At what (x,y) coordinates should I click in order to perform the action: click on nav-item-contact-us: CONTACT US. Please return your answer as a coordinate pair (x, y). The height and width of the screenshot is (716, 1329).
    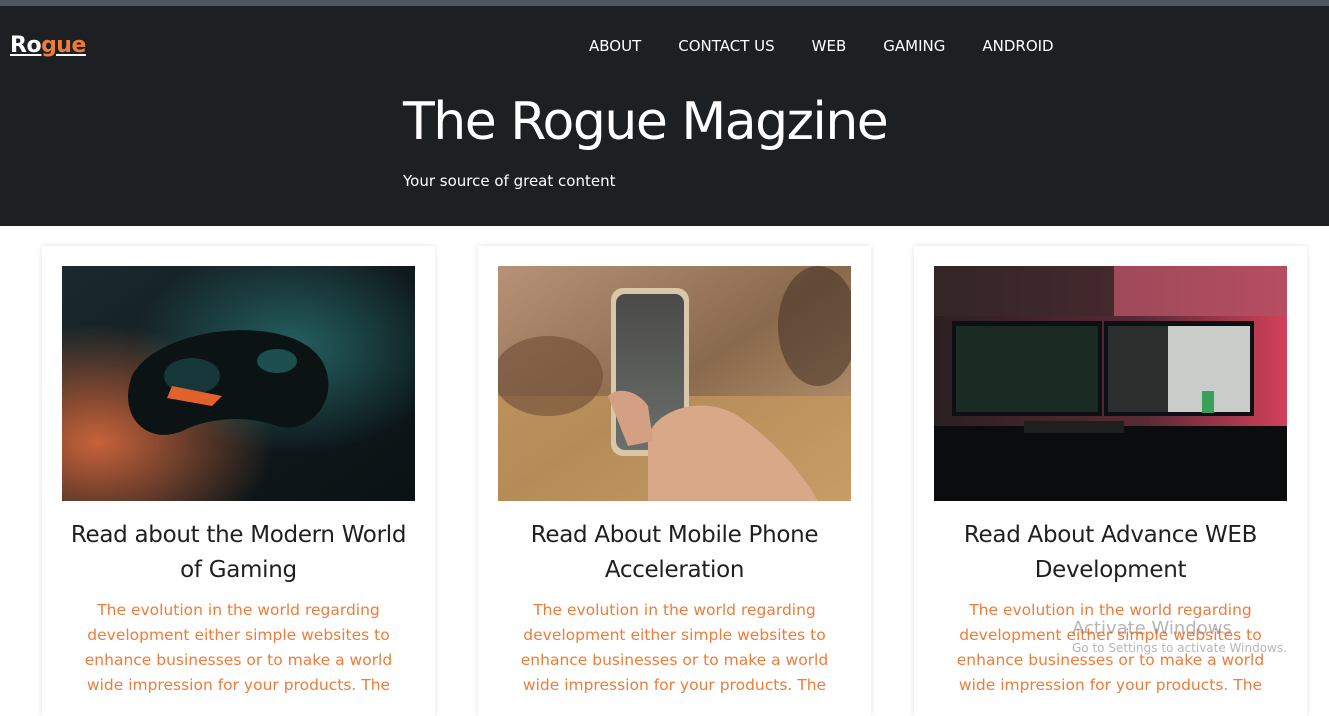
    Looking at the image, I should click on (726, 46).